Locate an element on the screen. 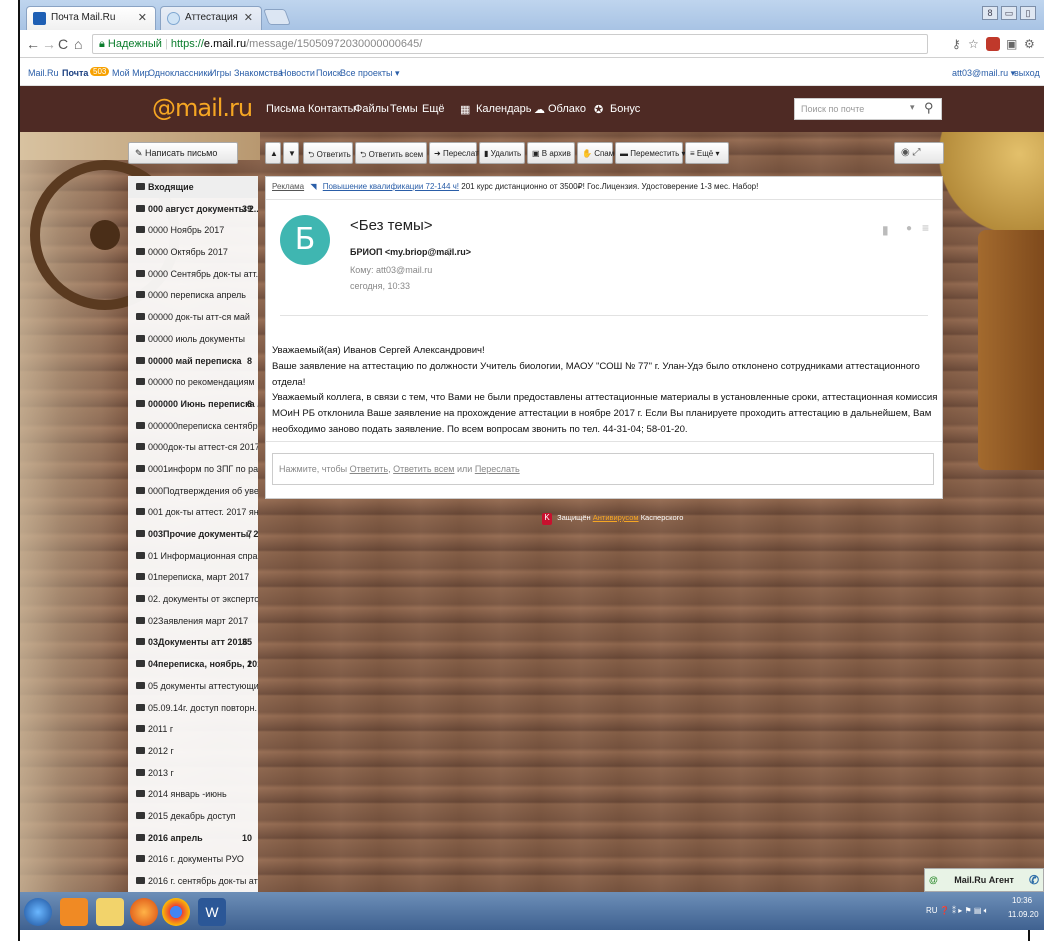  folder-item: 05.09.14г. доступ повторн. is located at coordinates (193, 708).